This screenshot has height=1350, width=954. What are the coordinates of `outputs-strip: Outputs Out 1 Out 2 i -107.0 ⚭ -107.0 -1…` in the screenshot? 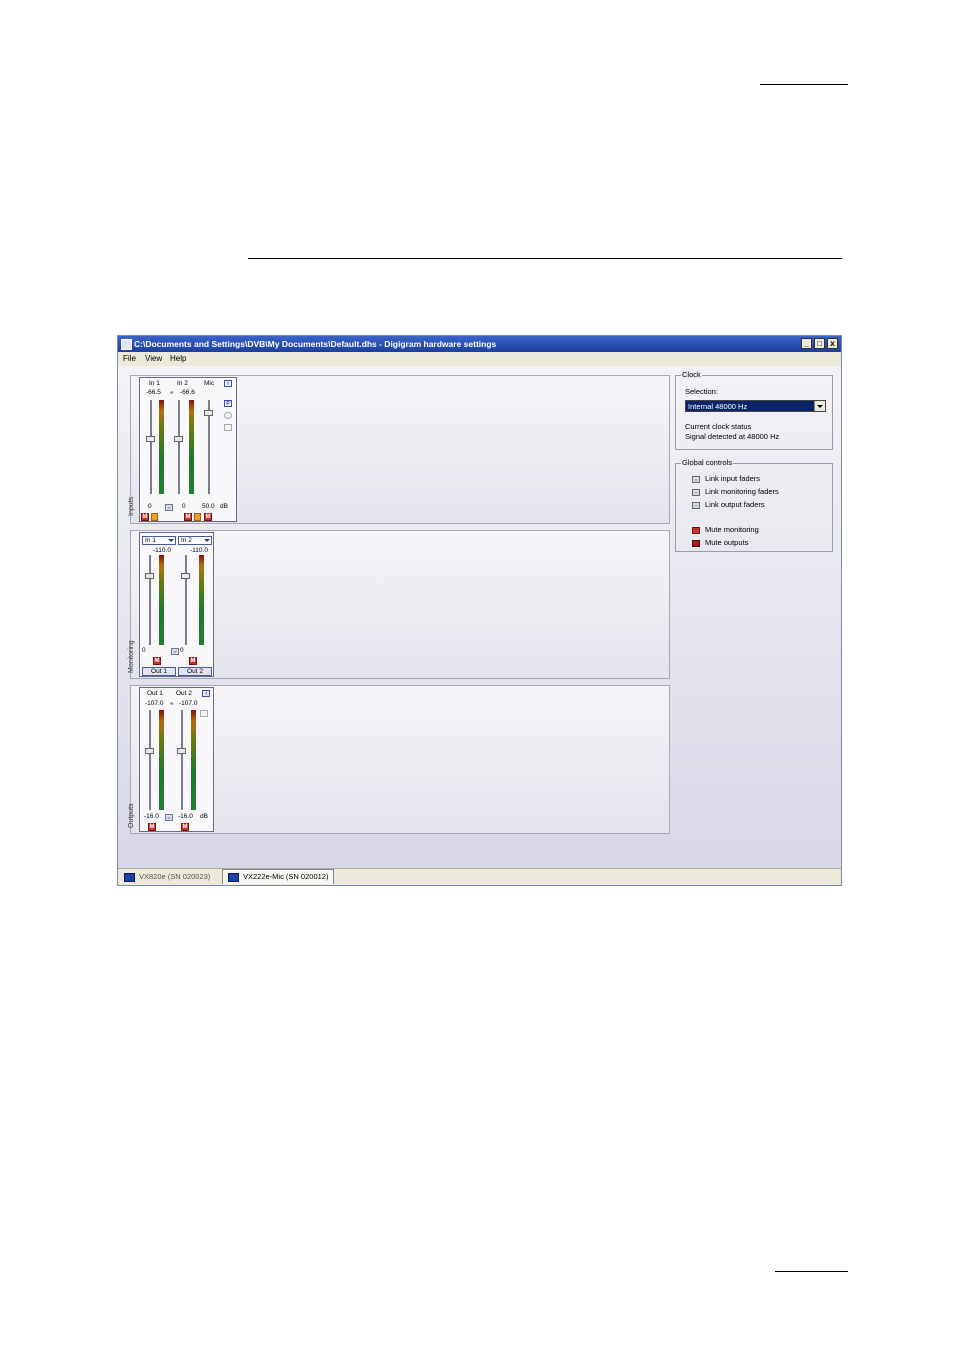 It's located at (399, 759).